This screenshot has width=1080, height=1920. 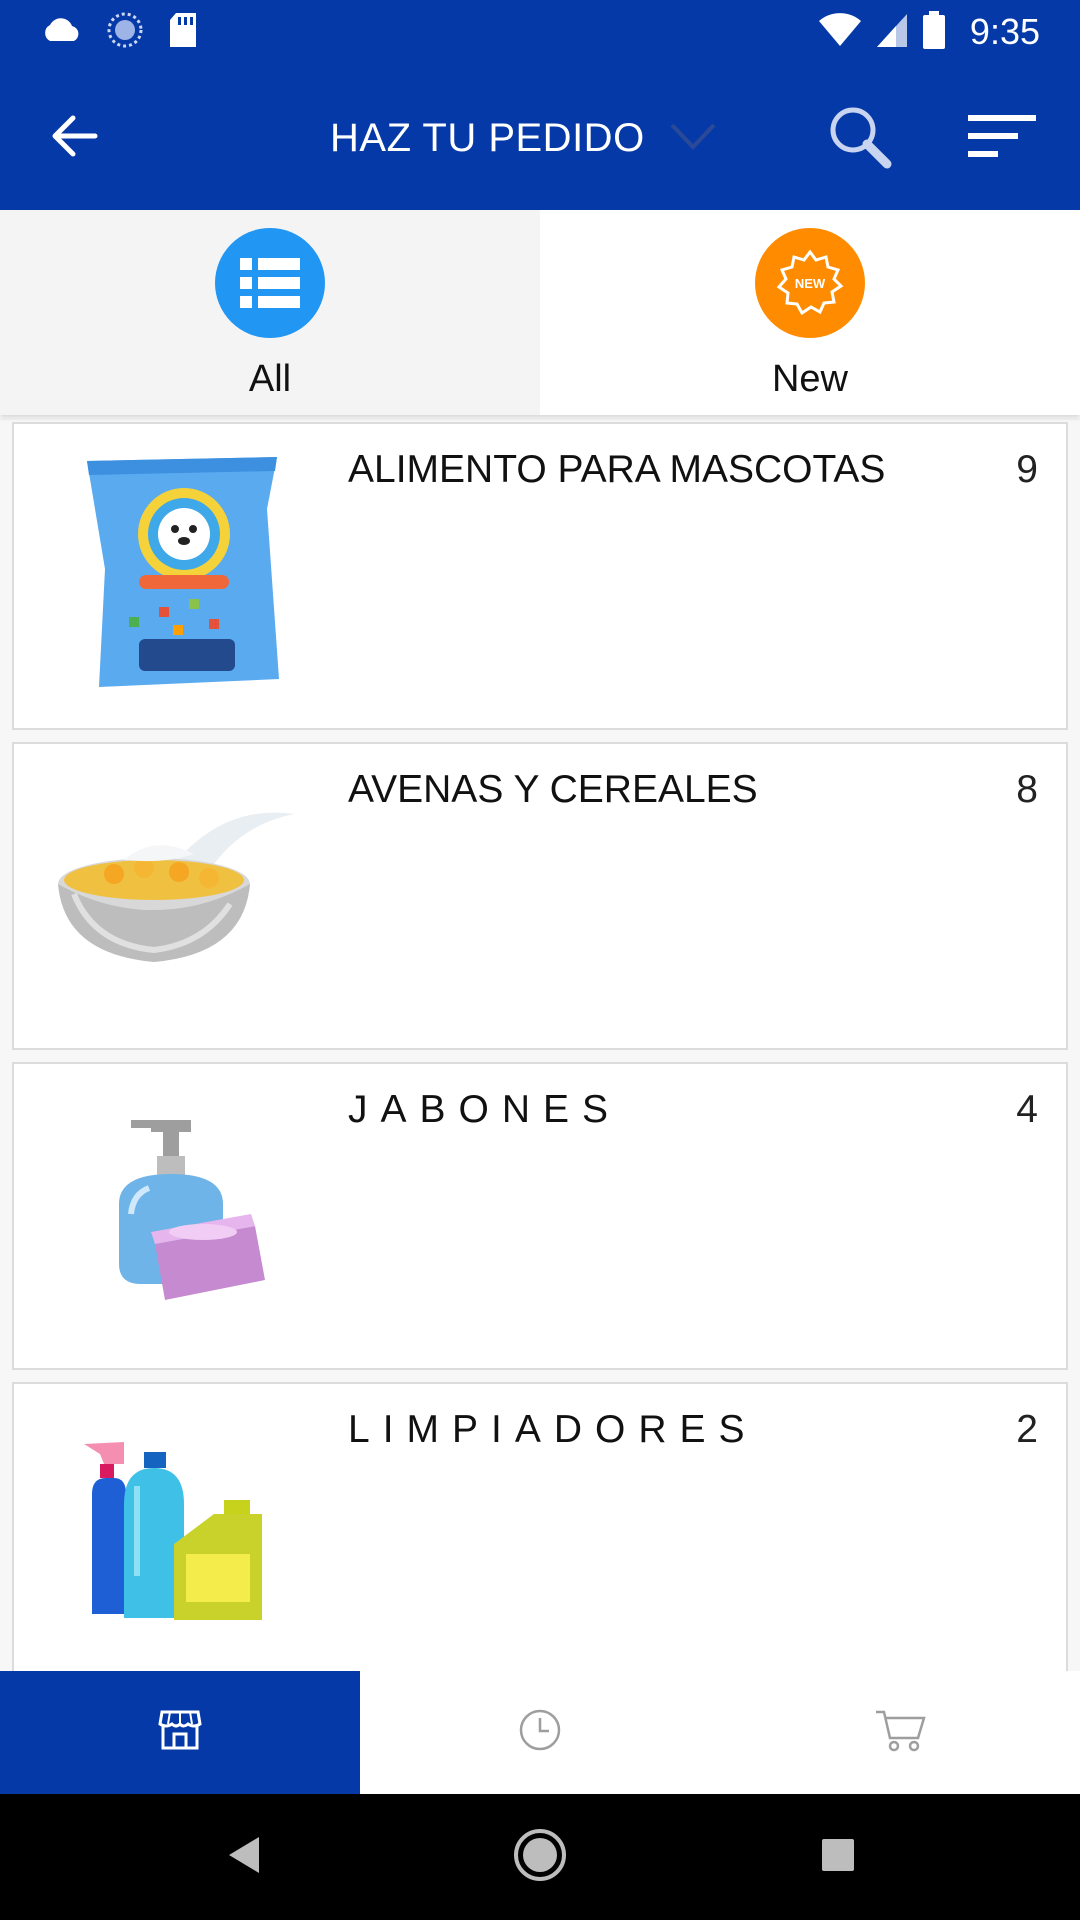 I want to click on list-icon, so click(x=270, y=283).